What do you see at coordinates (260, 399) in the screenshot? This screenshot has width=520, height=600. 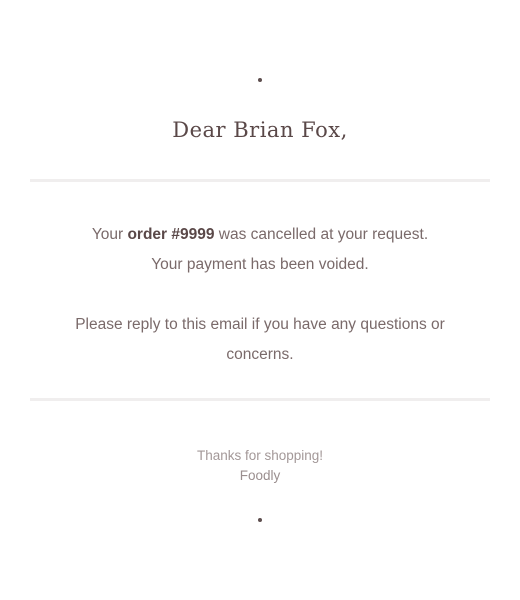 I see `bottom-divider` at bounding box center [260, 399].